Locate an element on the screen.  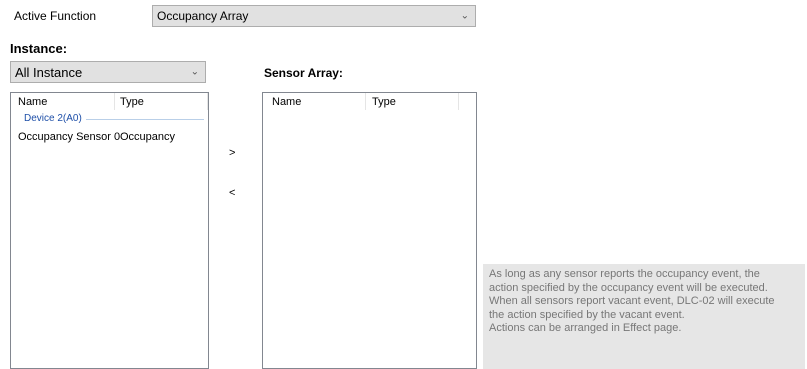
active-function-select: Occupancy Array ⌄ is located at coordinates (314, 16).